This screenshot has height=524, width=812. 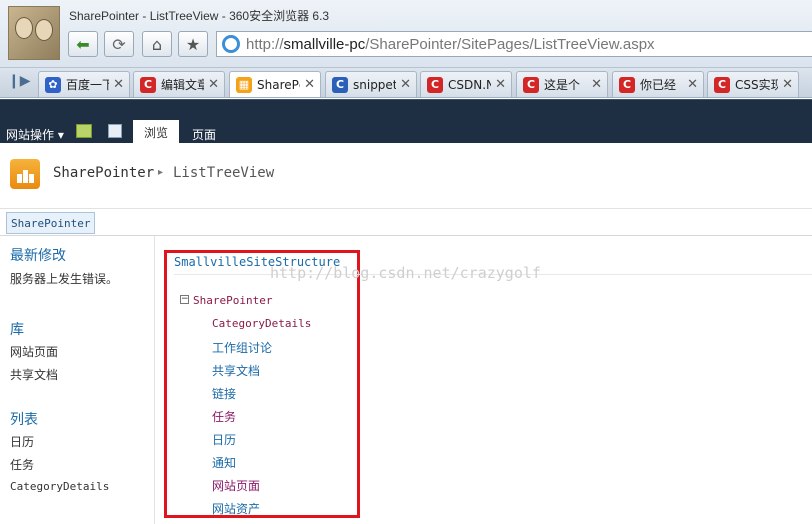 What do you see at coordinates (753, 84) in the screenshot?
I see `browser-tab: C CSS实现 ✕` at bounding box center [753, 84].